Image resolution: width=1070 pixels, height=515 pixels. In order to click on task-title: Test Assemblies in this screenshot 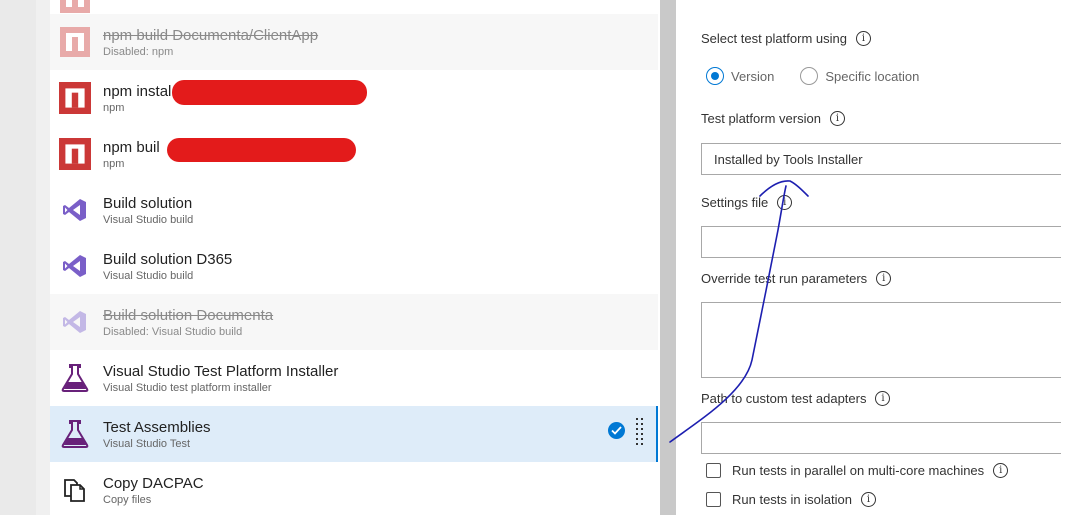, I will do `click(157, 427)`.